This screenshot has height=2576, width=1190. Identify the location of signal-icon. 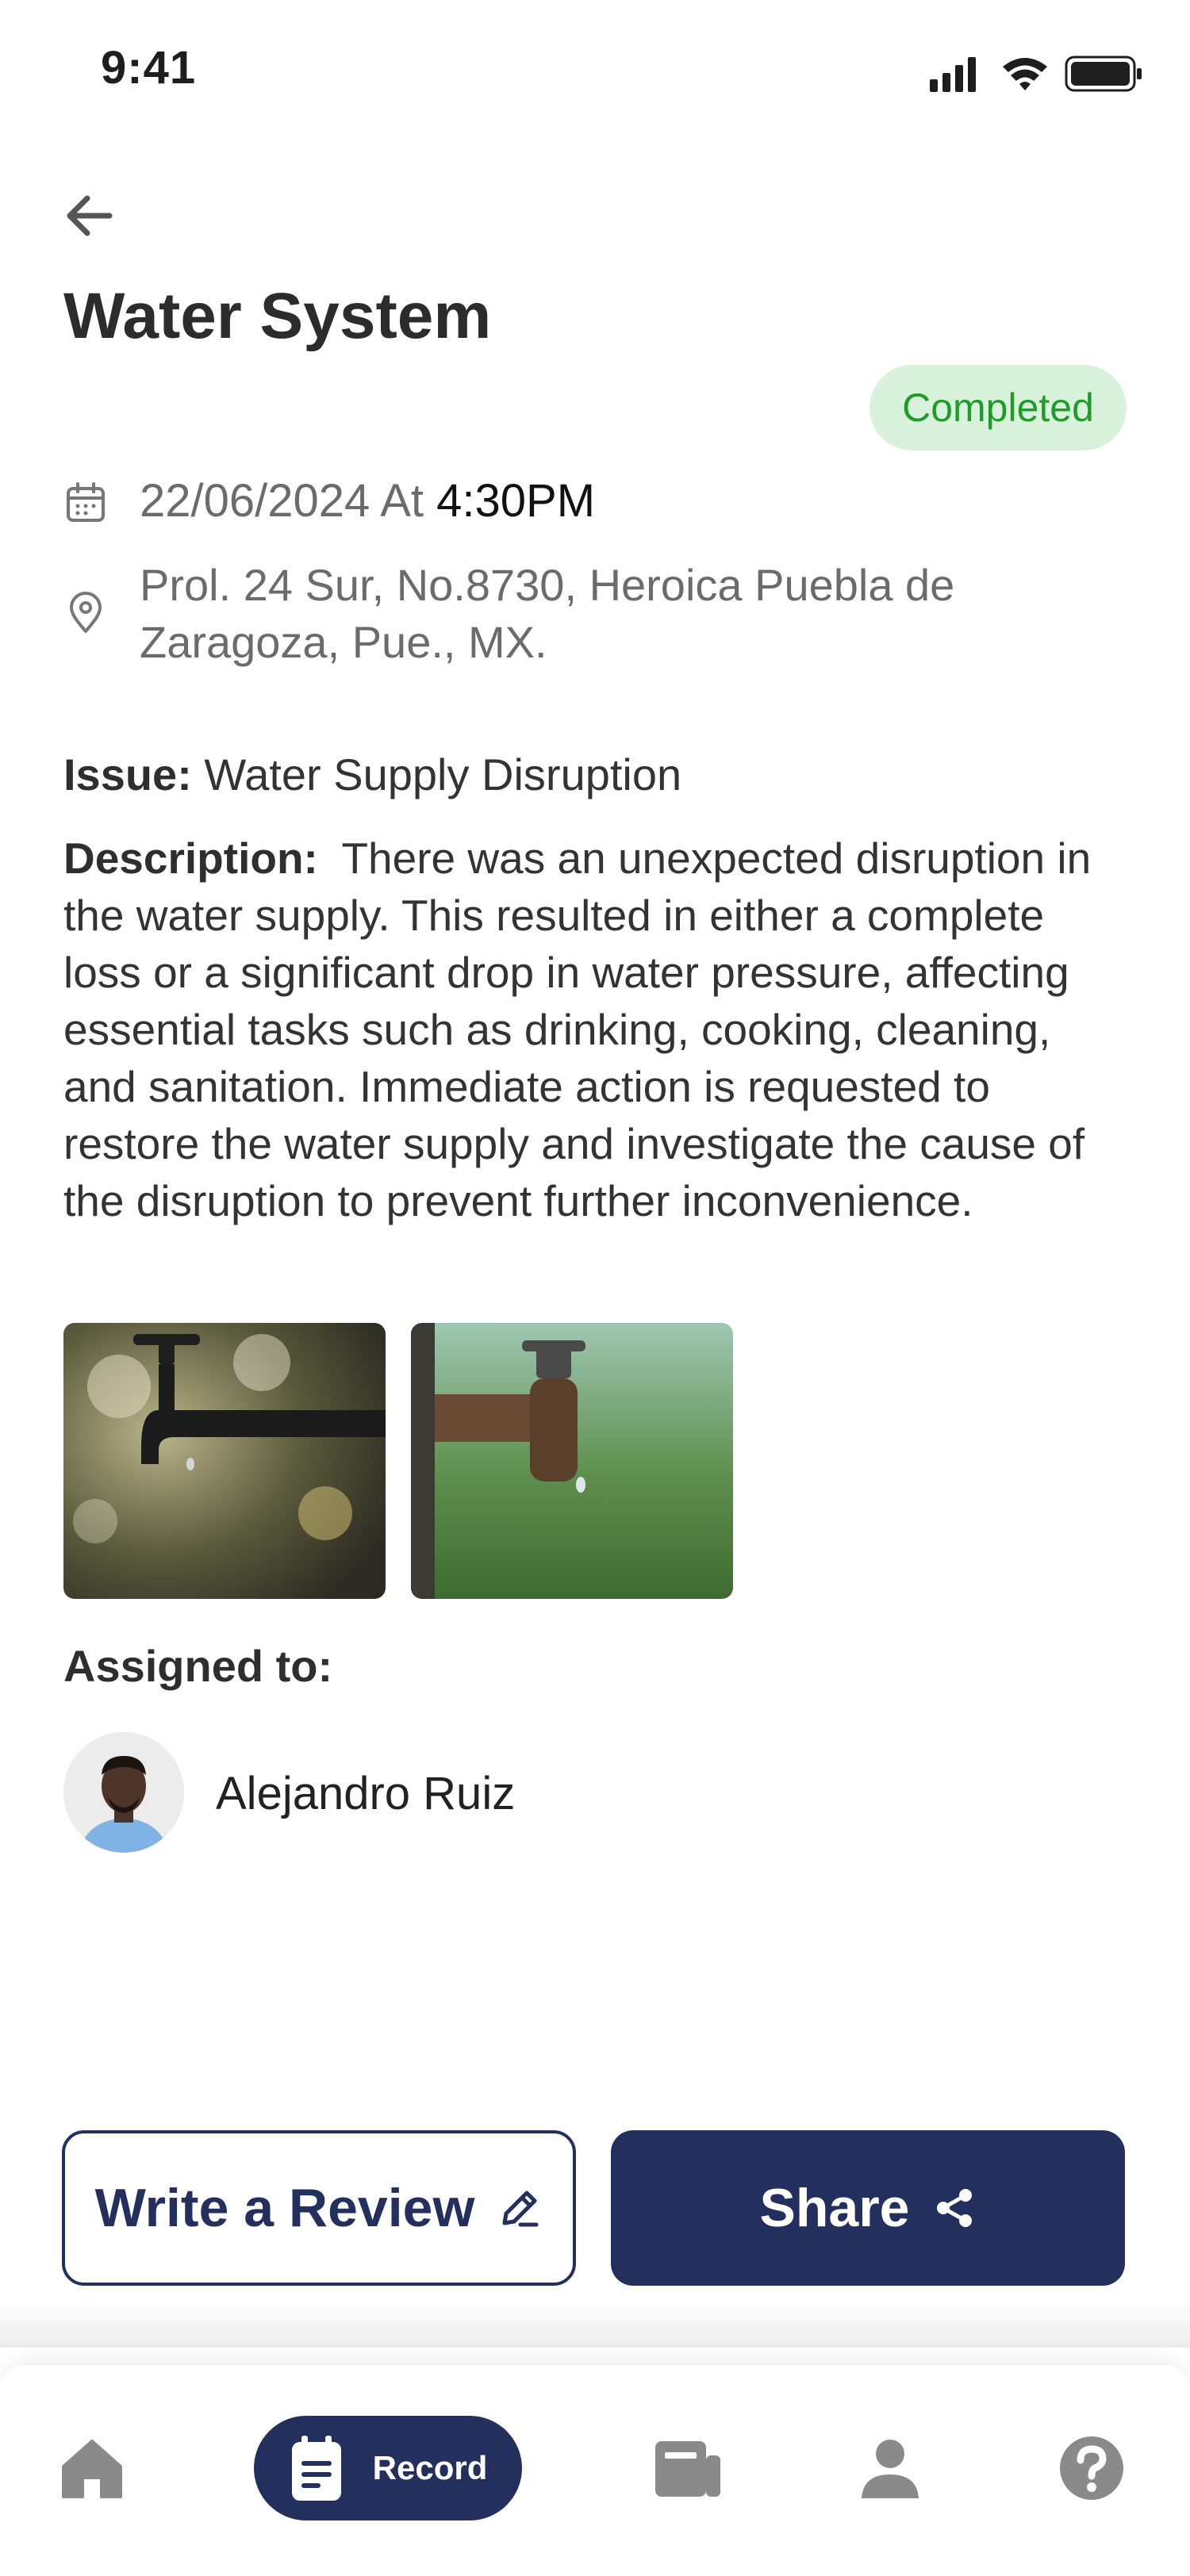
(953, 74).